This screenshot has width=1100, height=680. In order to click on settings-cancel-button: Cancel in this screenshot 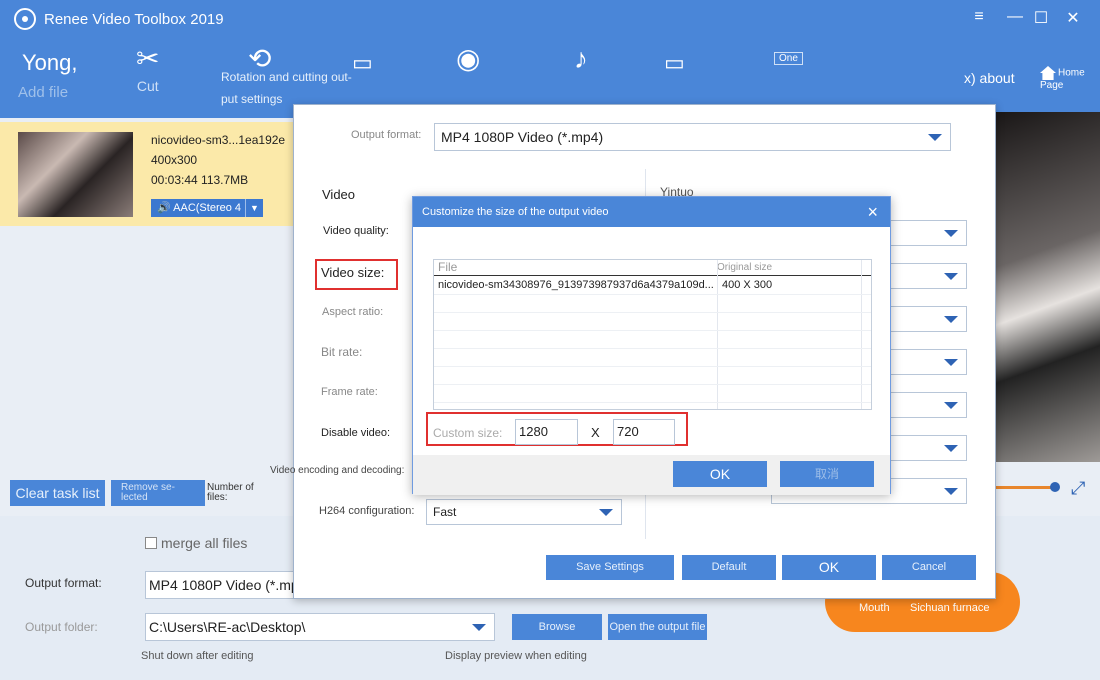, I will do `click(929, 567)`.